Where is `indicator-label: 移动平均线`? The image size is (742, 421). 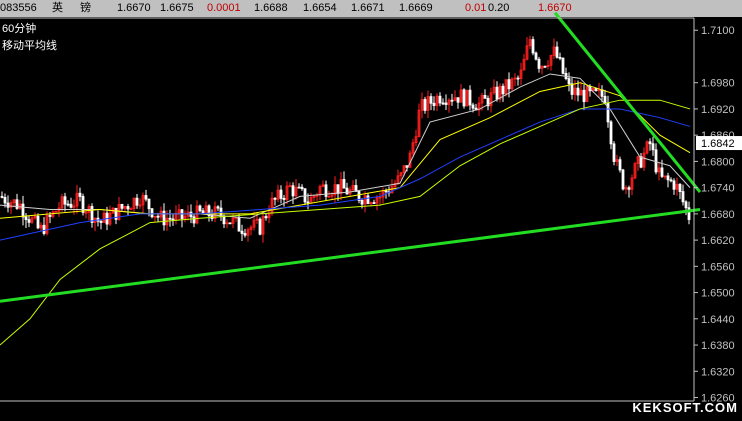 indicator-label: 移动平均线 is located at coordinates (29, 46).